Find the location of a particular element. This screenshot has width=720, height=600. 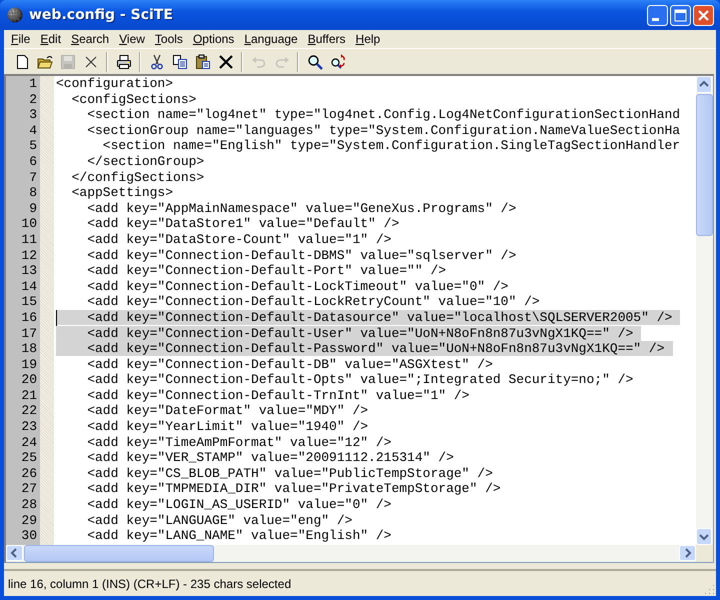

line-number: 7 is located at coordinates (33, 178).